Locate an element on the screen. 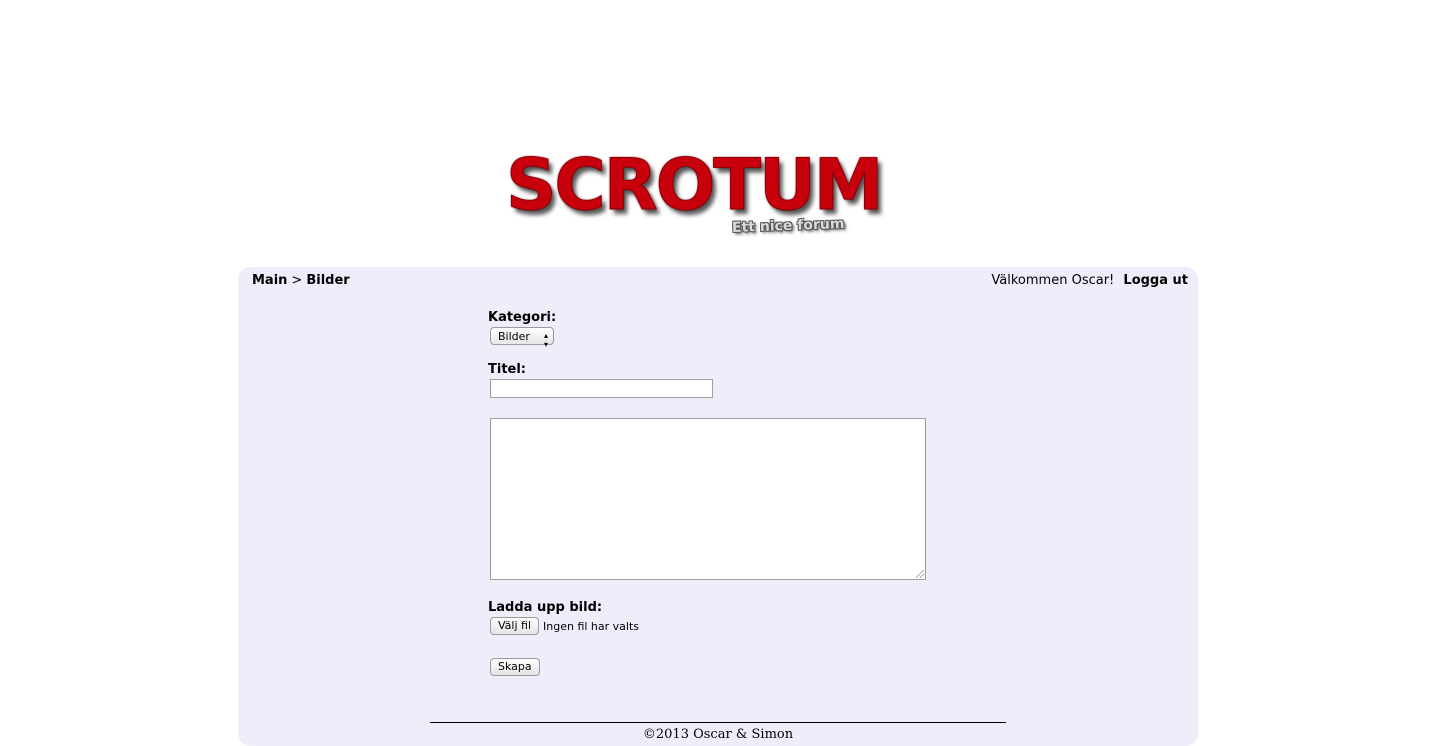 This screenshot has width=1435, height=746. resize-grip-icon is located at coordinates (920, 574).